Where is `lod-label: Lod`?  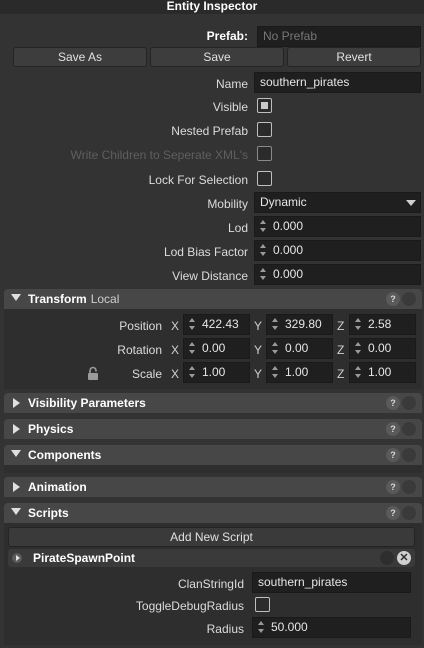 lod-label: Lod is located at coordinates (237, 228).